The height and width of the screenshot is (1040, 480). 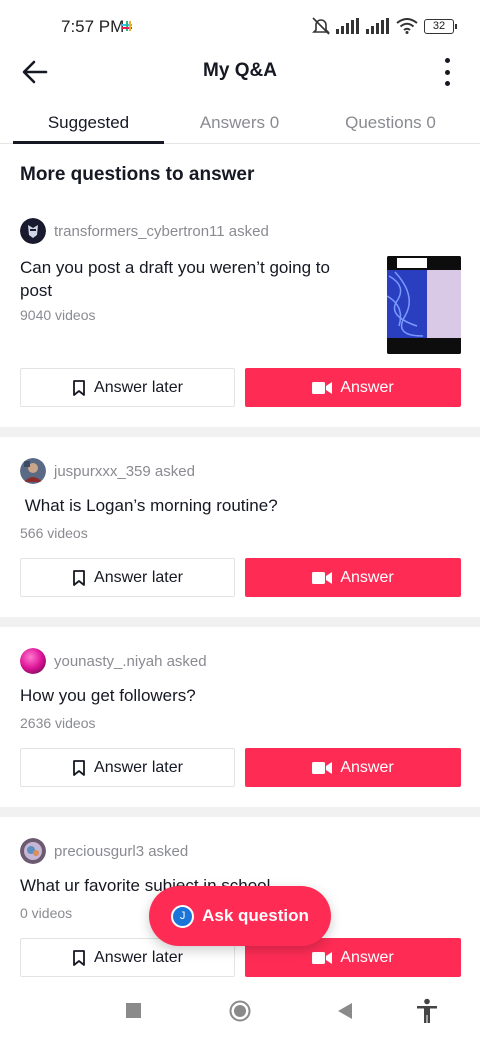 I want to click on ask-question-label: Ask question, so click(x=255, y=915).